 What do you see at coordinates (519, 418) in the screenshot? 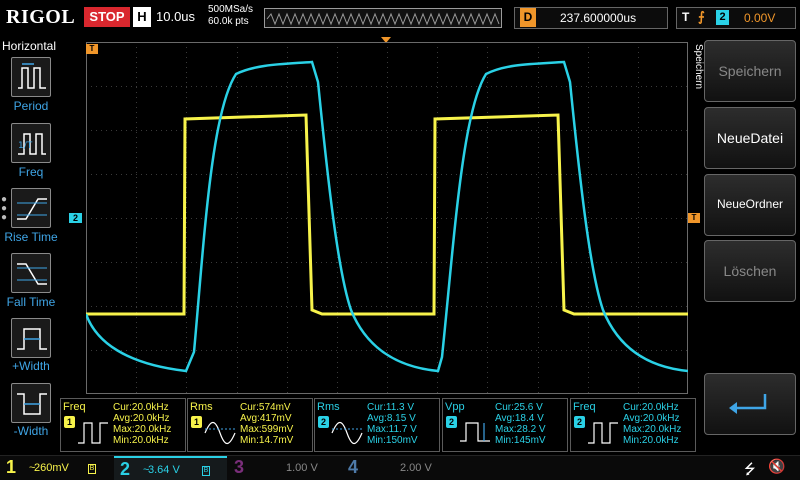
I see `measurement-avg: Avg:18.4 V` at bounding box center [519, 418].